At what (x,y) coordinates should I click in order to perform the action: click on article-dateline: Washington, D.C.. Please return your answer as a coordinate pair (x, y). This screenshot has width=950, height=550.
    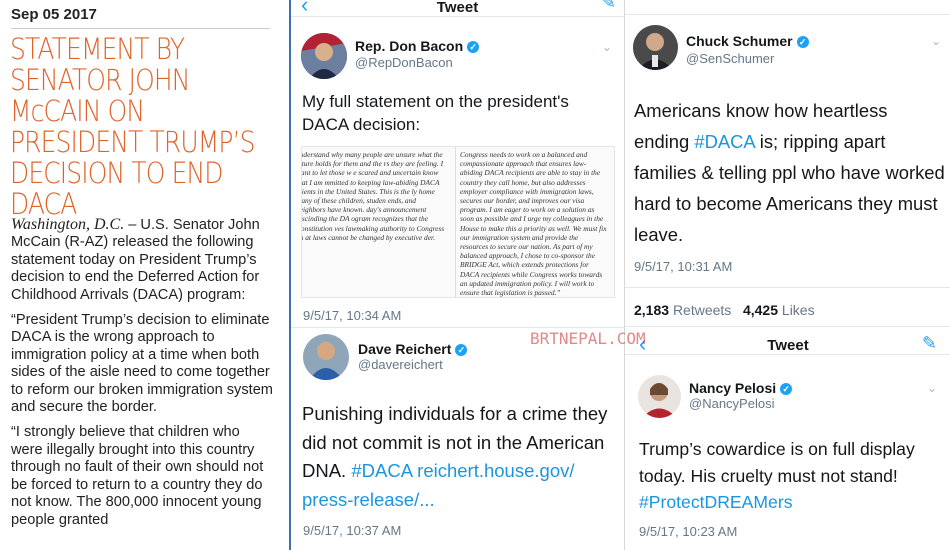
    Looking at the image, I should click on (68, 224).